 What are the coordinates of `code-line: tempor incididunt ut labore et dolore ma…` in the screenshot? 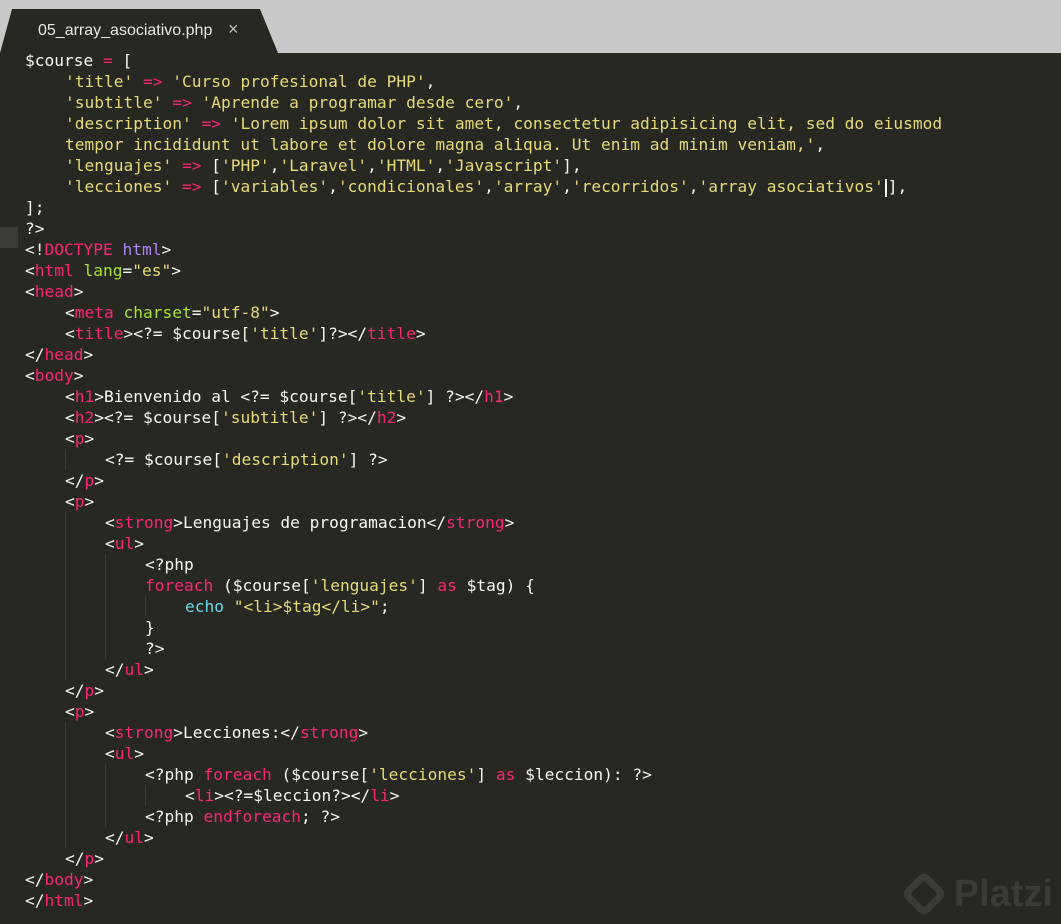 It's located at (483, 144).